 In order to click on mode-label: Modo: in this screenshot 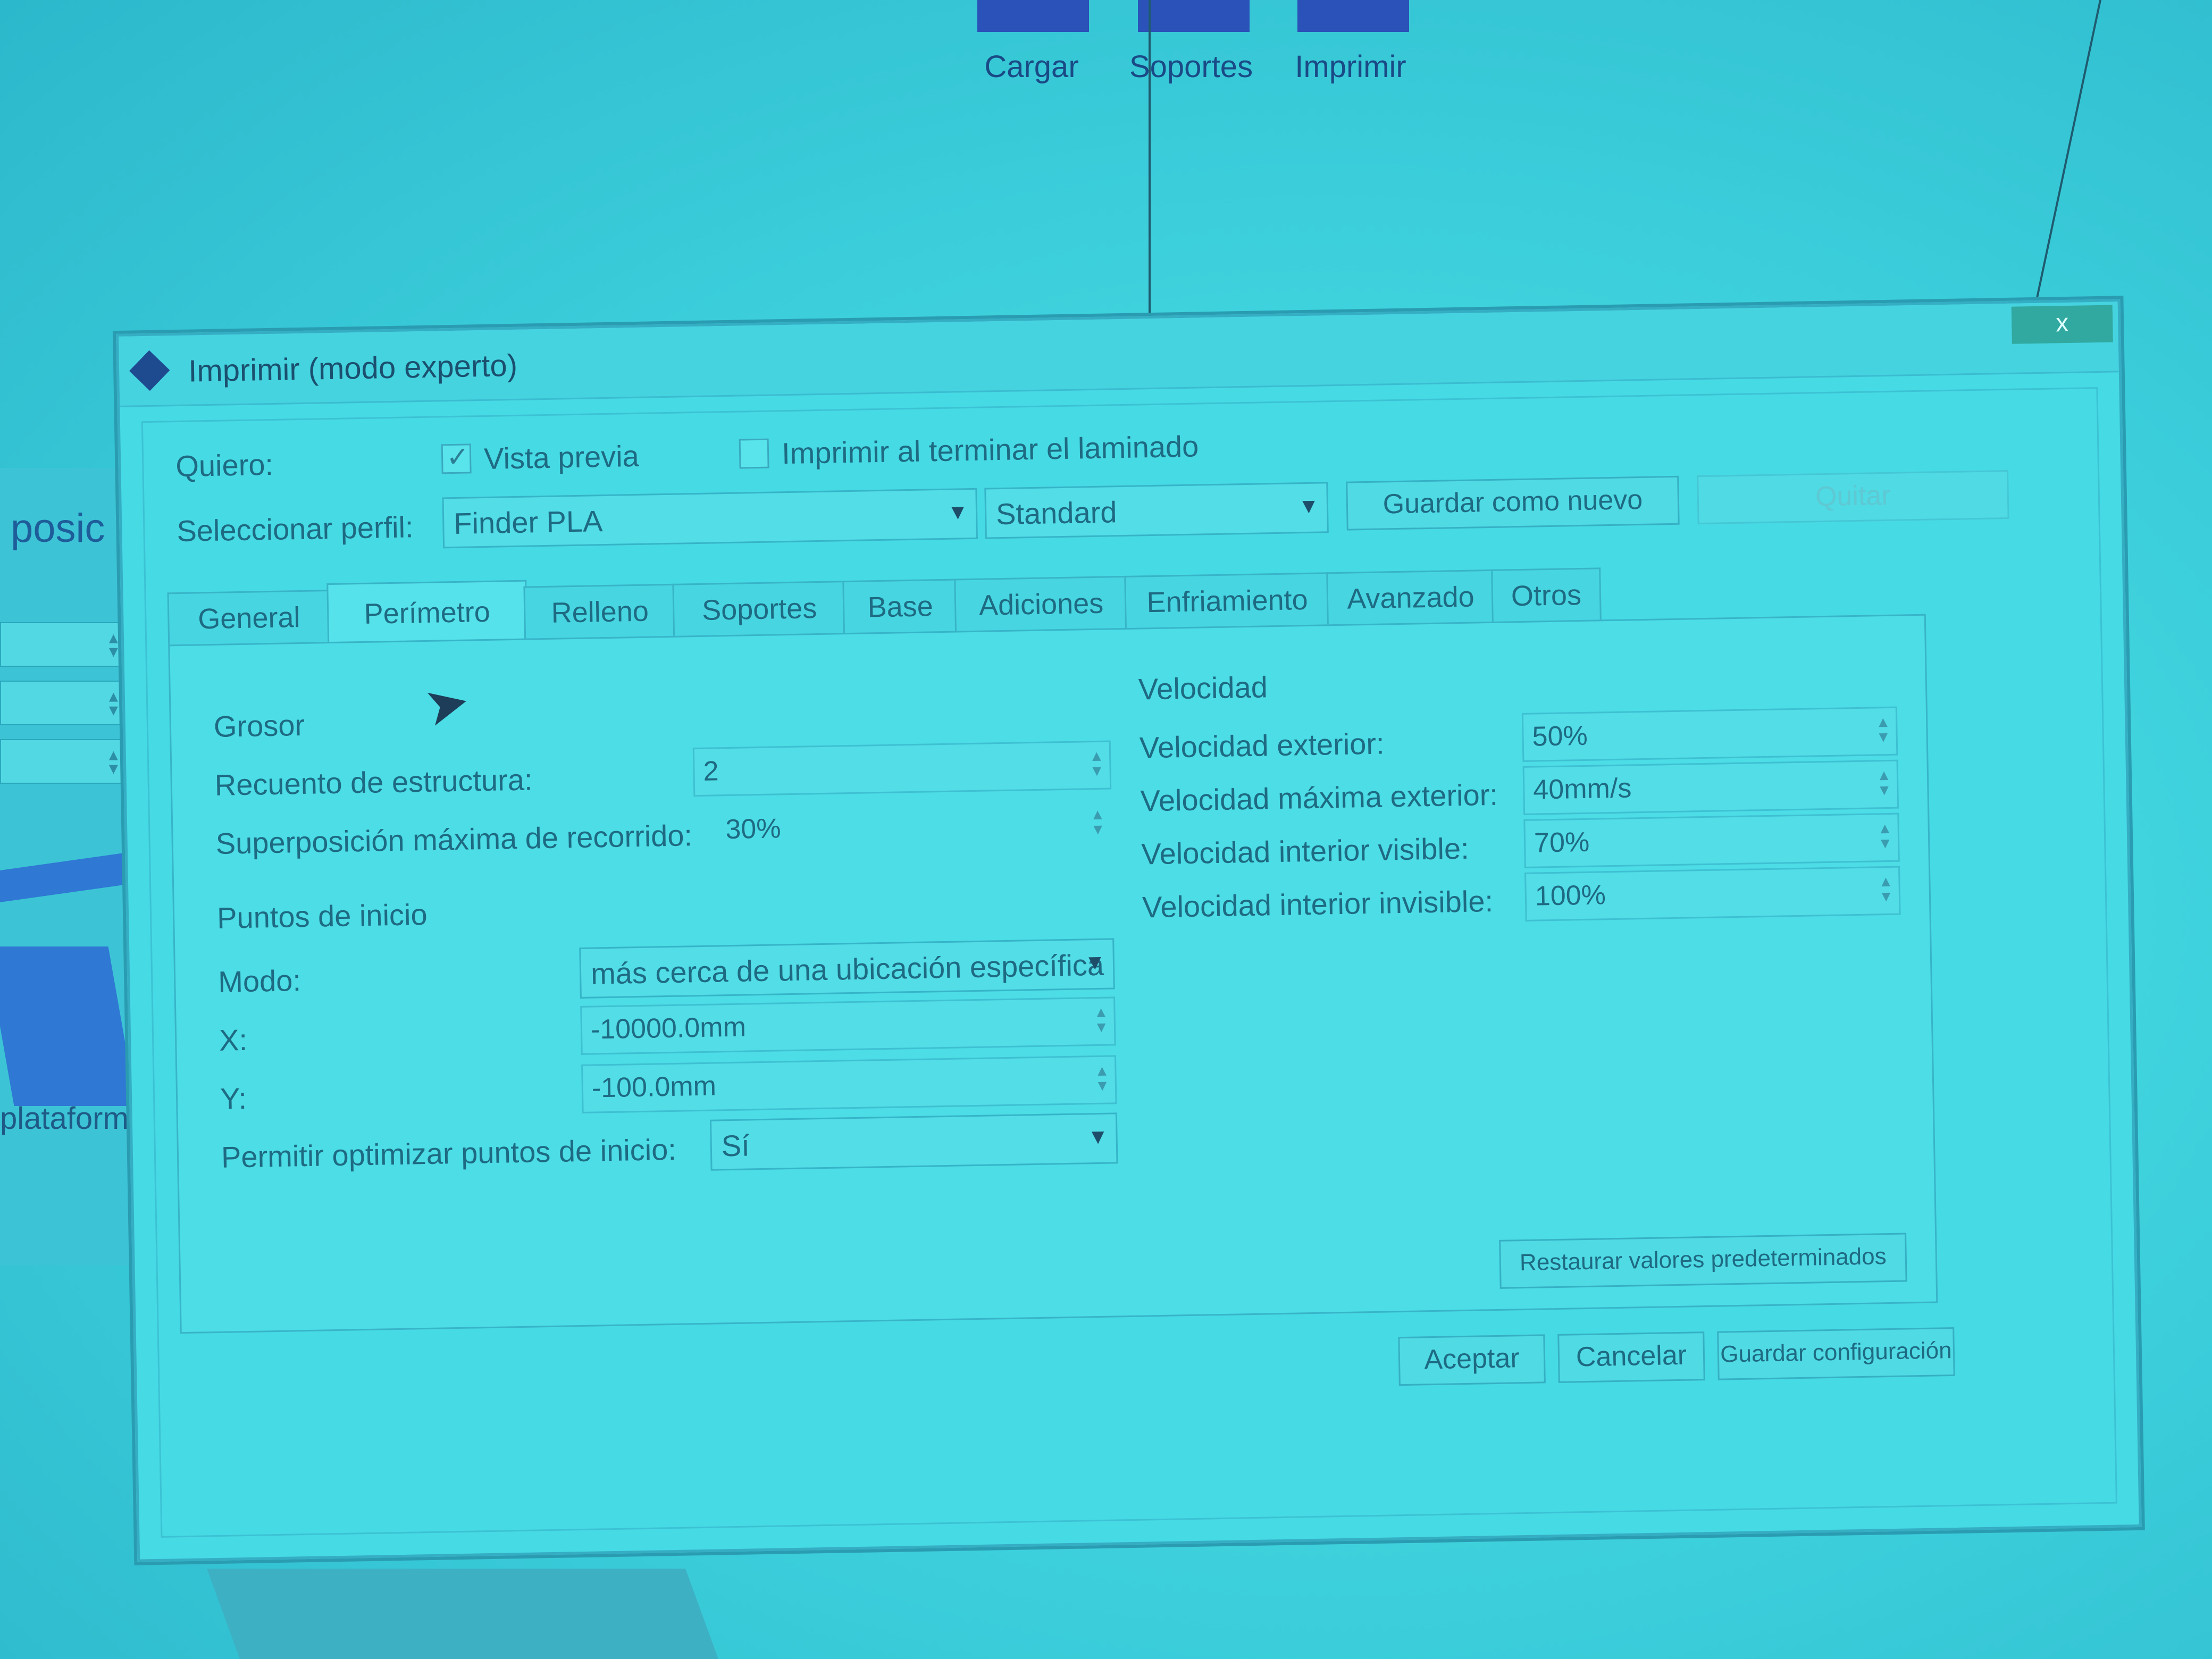, I will do `click(259, 981)`.